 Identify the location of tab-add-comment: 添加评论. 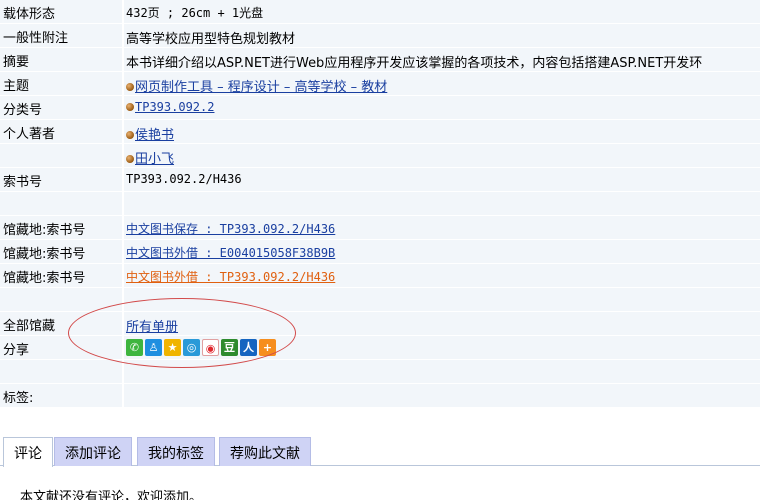
(93, 451).